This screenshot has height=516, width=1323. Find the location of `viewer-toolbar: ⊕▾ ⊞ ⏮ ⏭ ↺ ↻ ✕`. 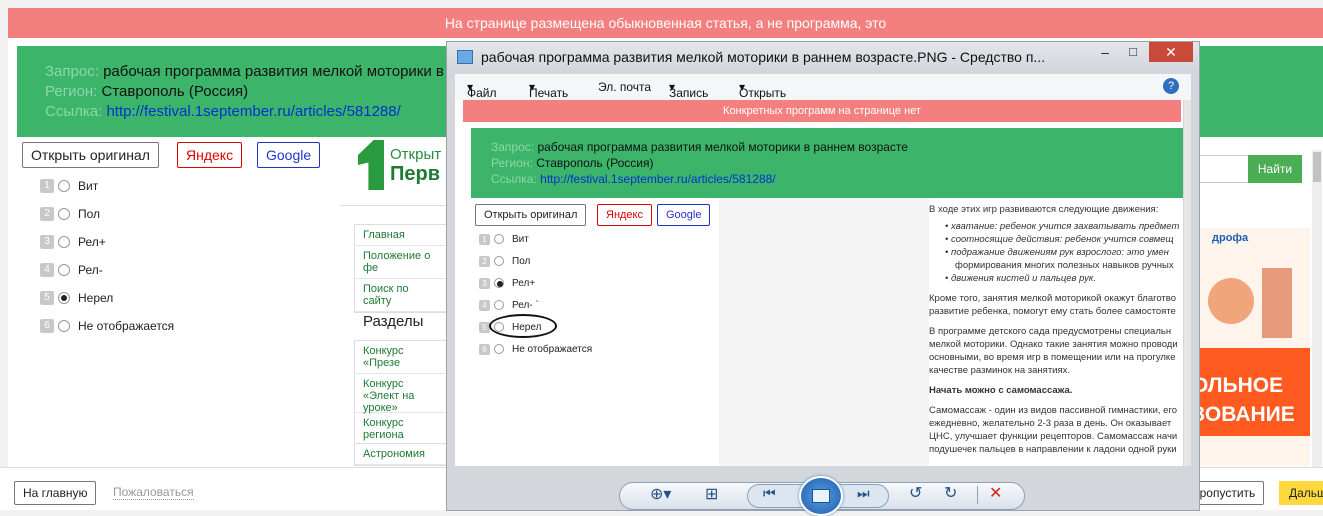

viewer-toolbar: ⊕▾ ⊞ ⏮ ⏭ ↺ ↻ ✕ is located at coordinates (823, 493).